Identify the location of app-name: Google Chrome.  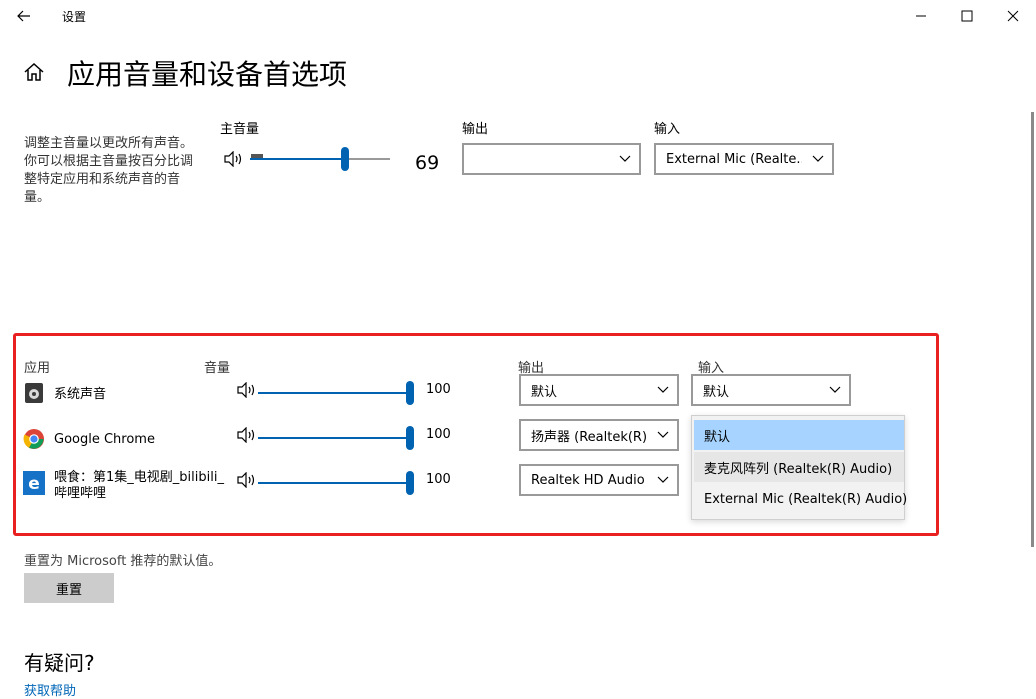
(104, 439).